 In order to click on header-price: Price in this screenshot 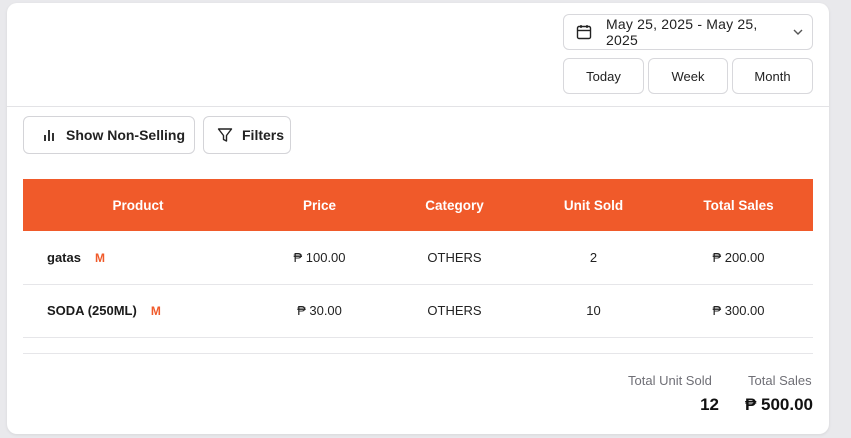, I will do `click(319, 205)`.